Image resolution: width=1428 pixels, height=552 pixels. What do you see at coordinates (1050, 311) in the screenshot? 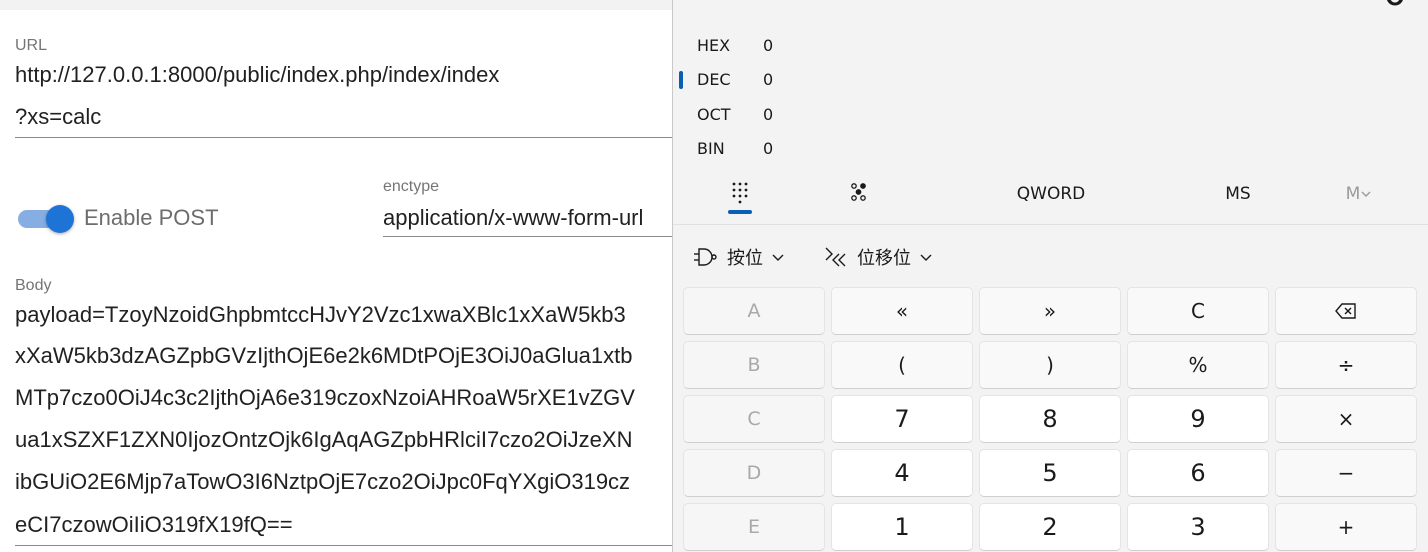
I see `key-right-shift: »` at bounding box center [1050, 311].